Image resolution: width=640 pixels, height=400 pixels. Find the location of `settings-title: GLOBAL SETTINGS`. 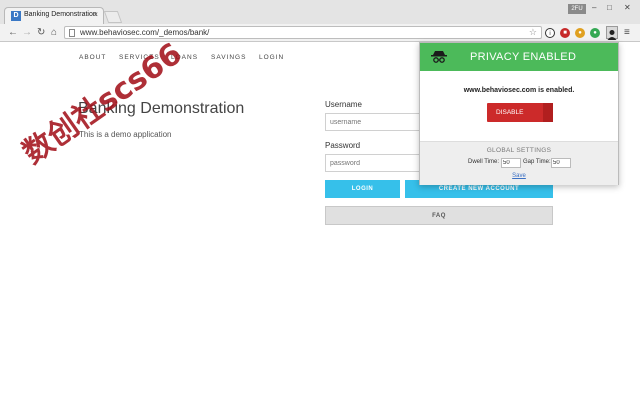

settings-title: GLOBAL SETTINGS is located at coordinates (519, 150).